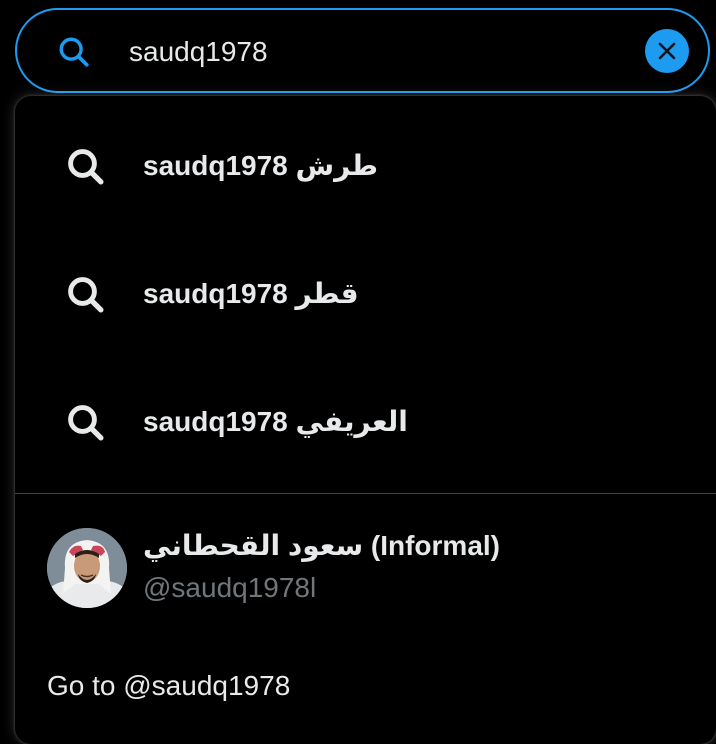 This screenshot has height=744, width=716. I want to click on search-bar, so click(362, 50).